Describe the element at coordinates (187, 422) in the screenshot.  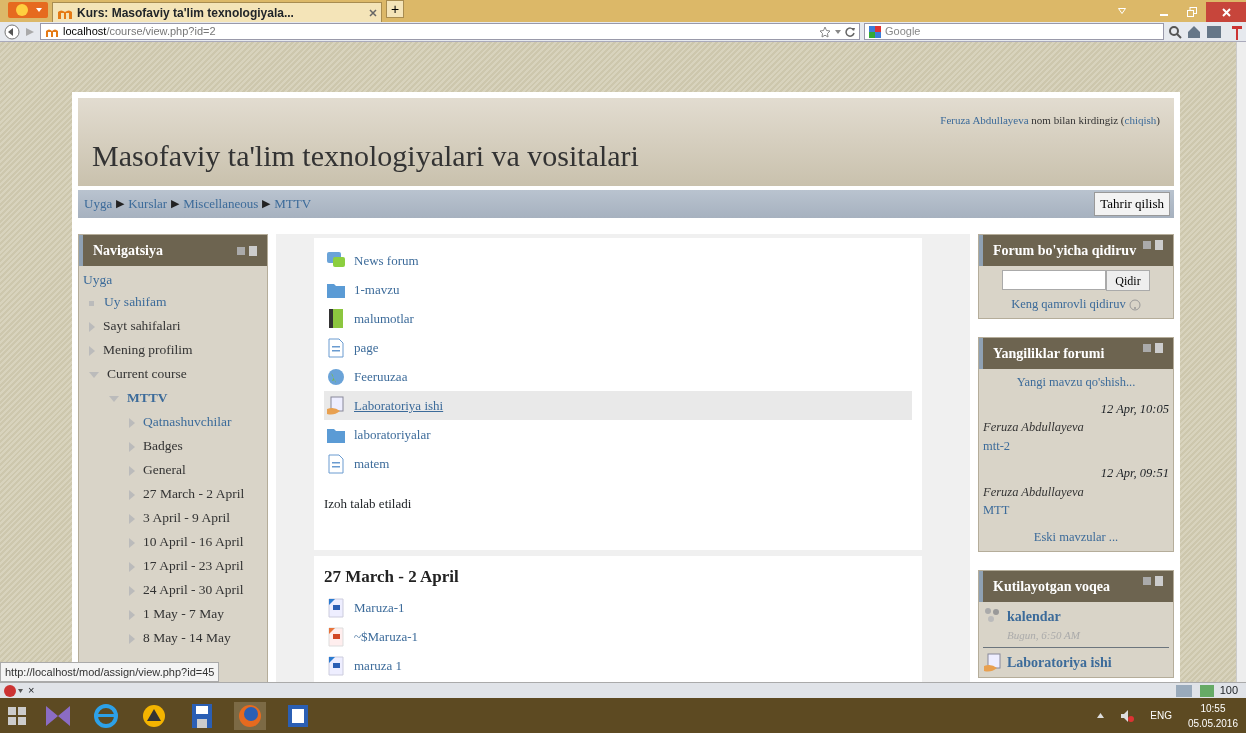
I see `tree-link: Qatnashuvchilar` at that location.